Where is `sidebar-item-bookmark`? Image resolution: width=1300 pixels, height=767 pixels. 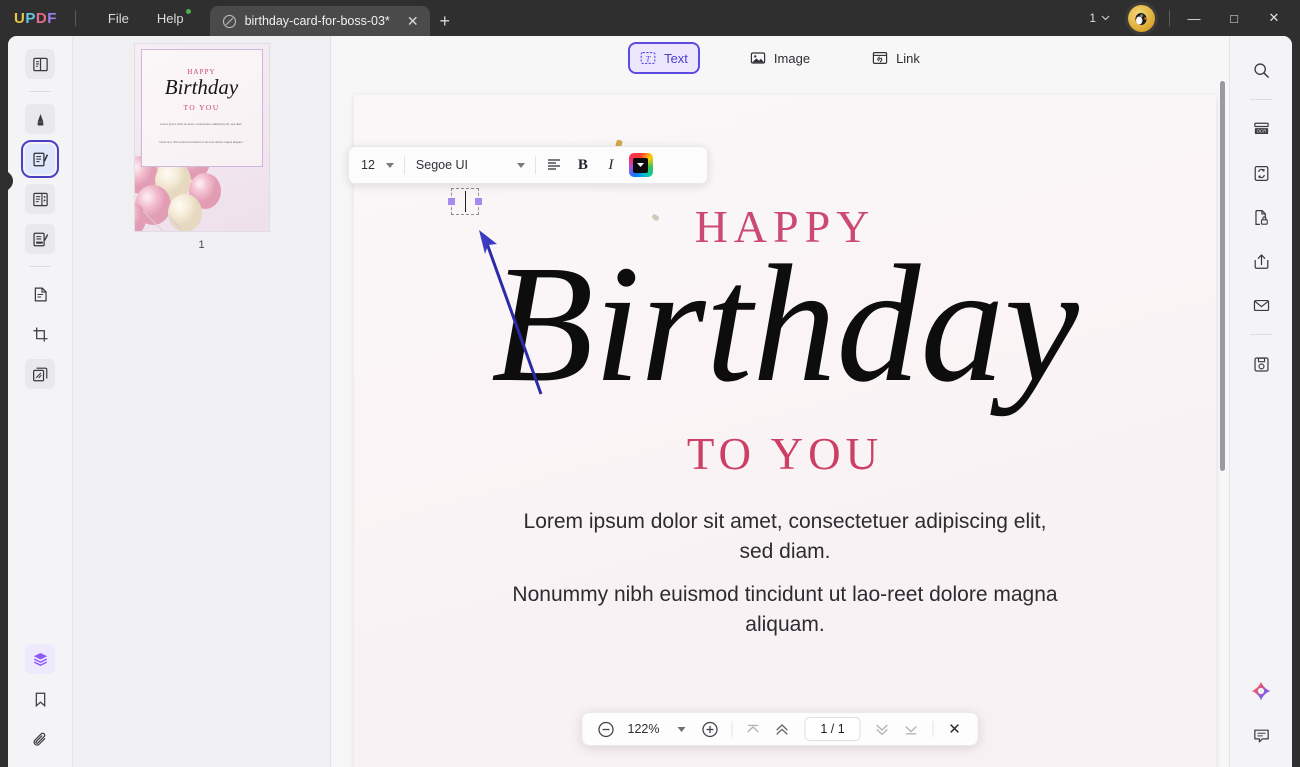
sidebar-item-bookmark is located at coordinates (40, 699).